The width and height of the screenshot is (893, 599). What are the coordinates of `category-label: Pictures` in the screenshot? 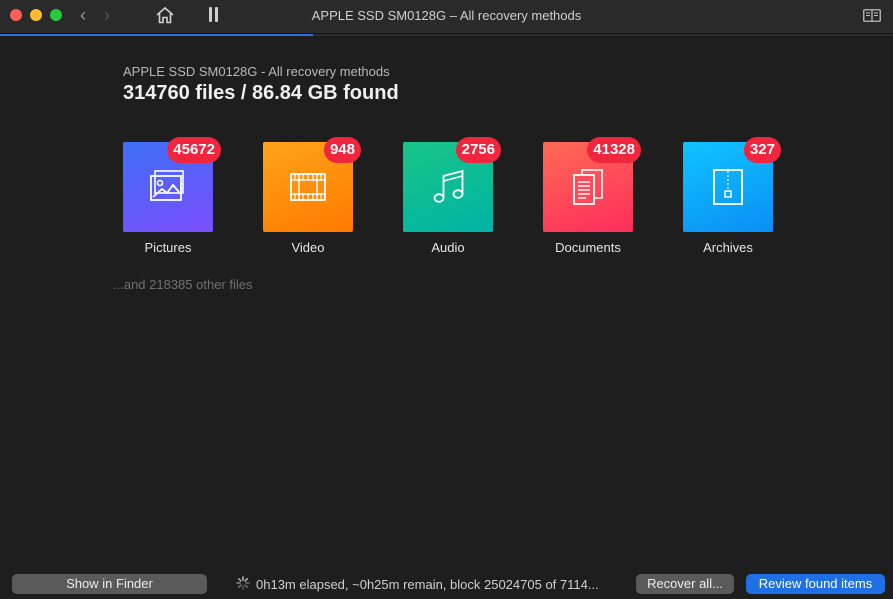 It's located at (168, 247).